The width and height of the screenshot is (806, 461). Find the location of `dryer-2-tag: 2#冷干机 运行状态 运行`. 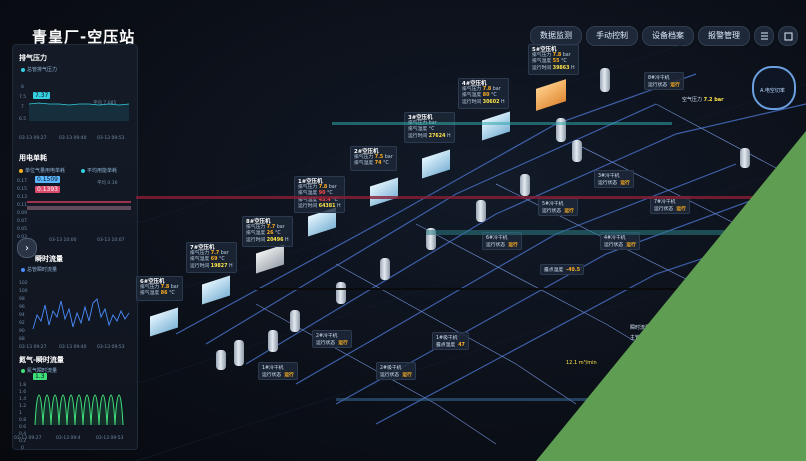

dryer-2-tag: 2#冷干机 运行状态 运行 is located at coordinates (332, 339).